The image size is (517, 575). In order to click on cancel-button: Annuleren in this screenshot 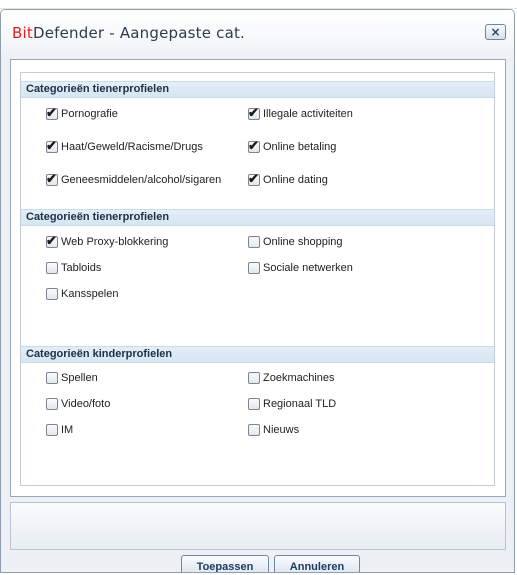, I will do `click(317, 563)`.